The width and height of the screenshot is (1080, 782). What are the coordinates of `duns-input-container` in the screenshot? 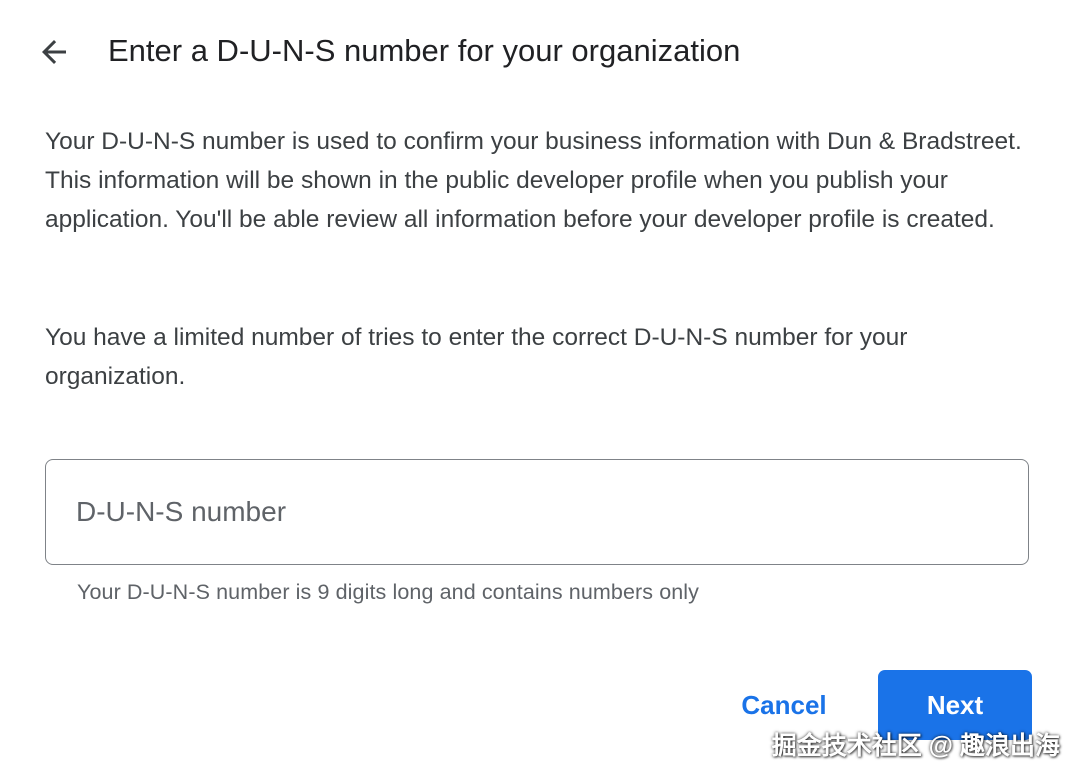 It's located at (537, 512).